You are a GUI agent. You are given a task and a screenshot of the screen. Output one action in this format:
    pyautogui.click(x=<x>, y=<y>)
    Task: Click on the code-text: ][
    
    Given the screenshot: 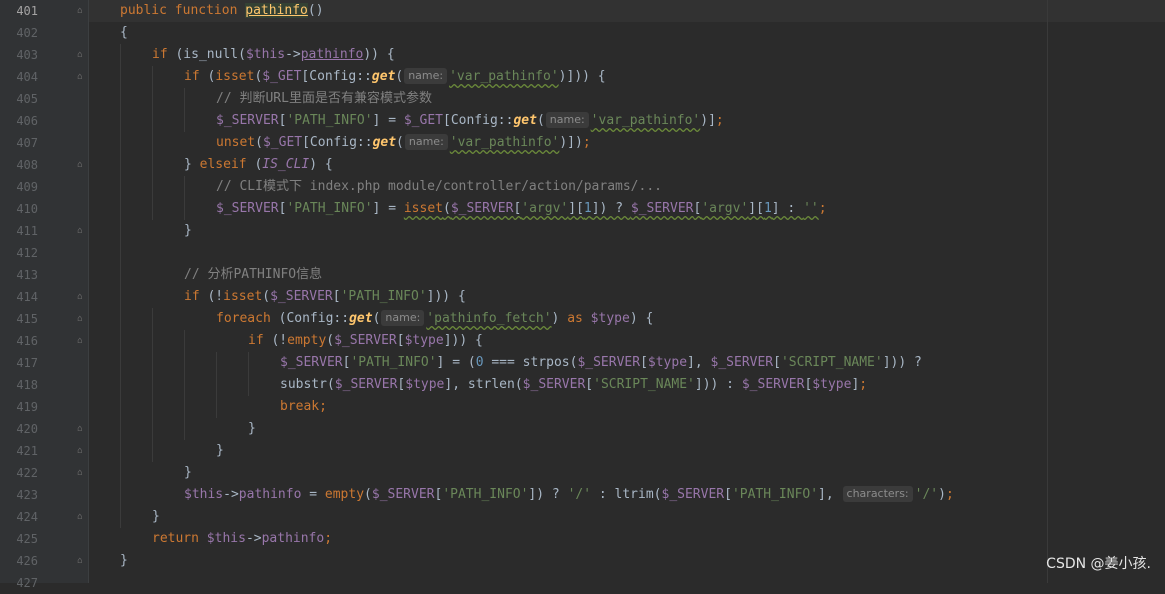 What is the action you would take?
    pyautogui.click(x=576, y=208)
    